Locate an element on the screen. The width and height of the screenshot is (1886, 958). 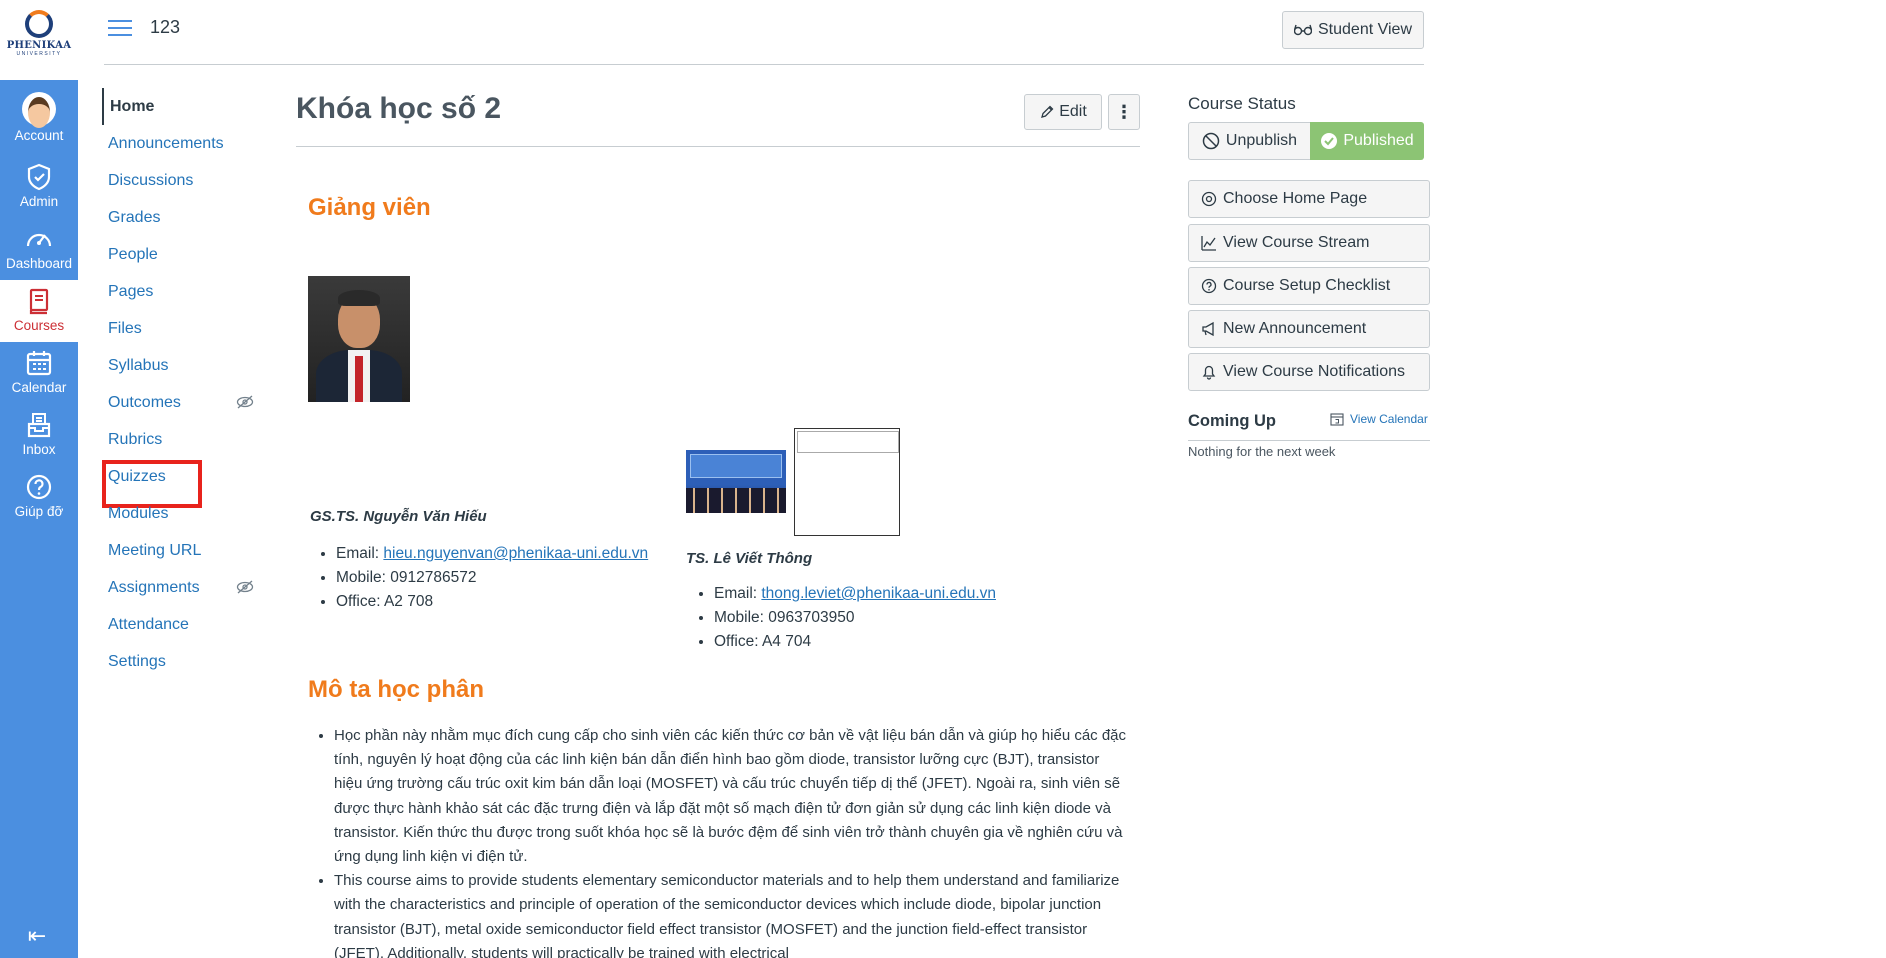
instructor1-photo is located at coordinates (359, 339).